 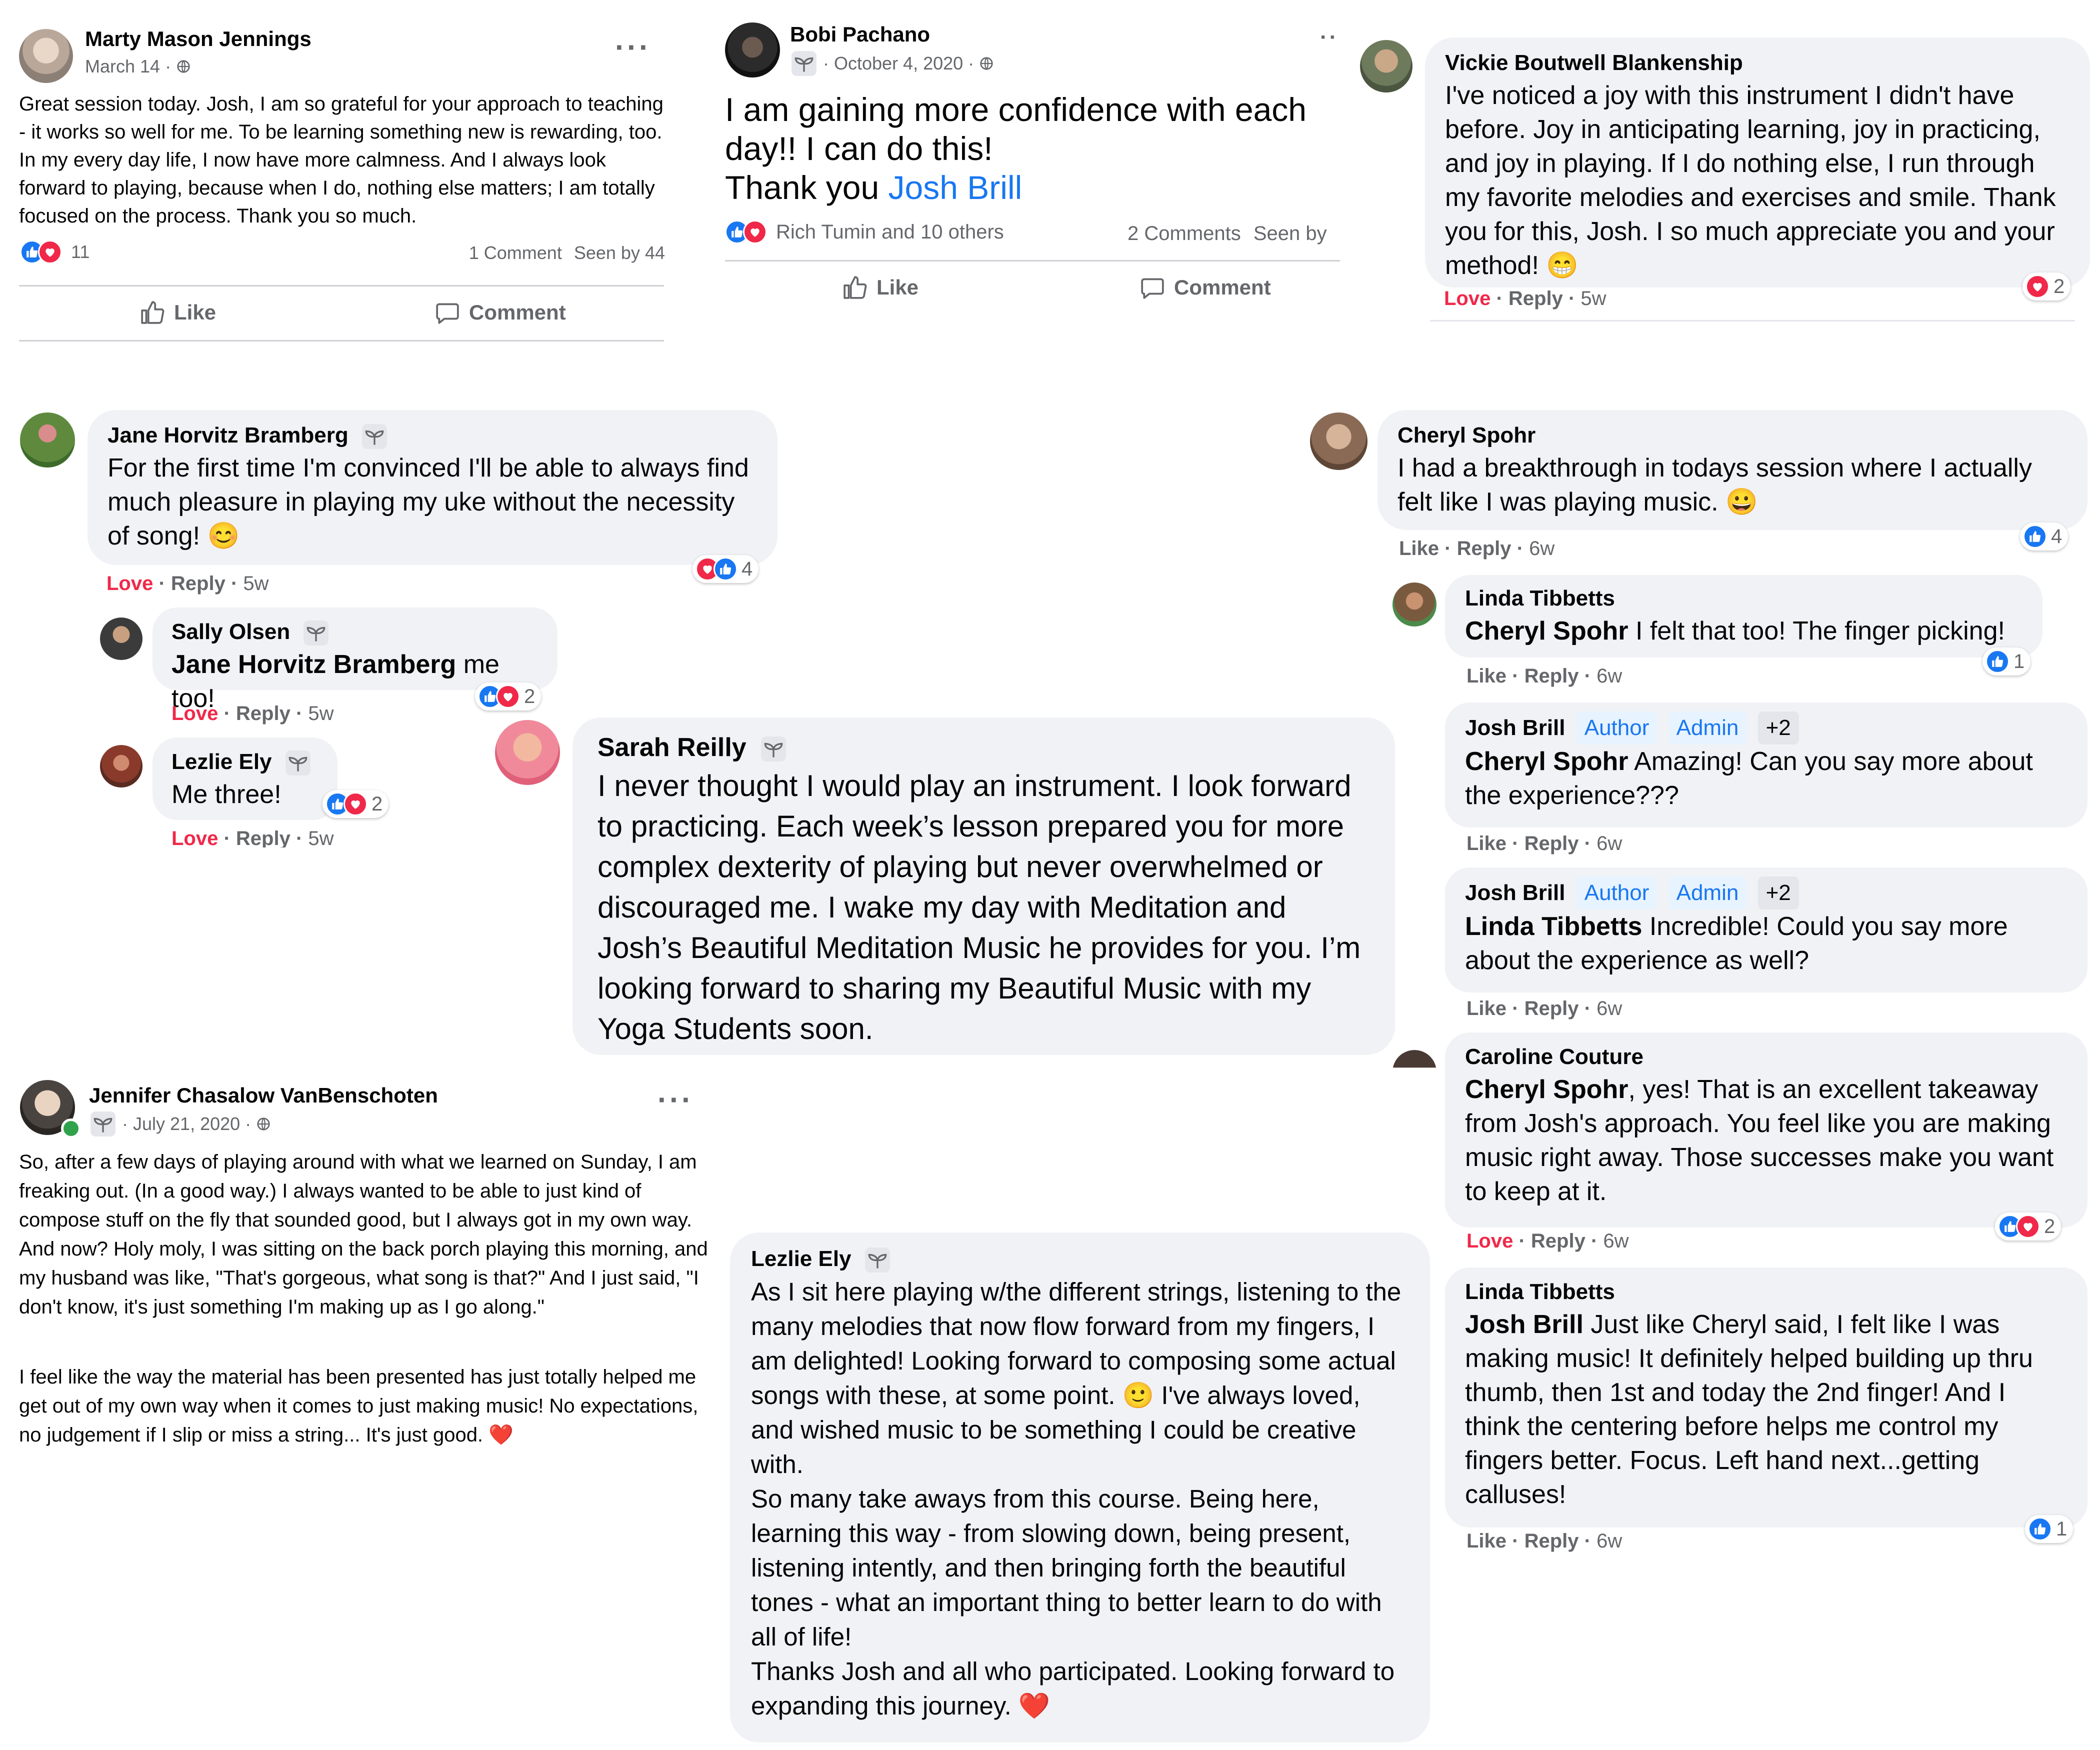 I want to click on mention-link: Josh Brill, so click(x=955, y=187).